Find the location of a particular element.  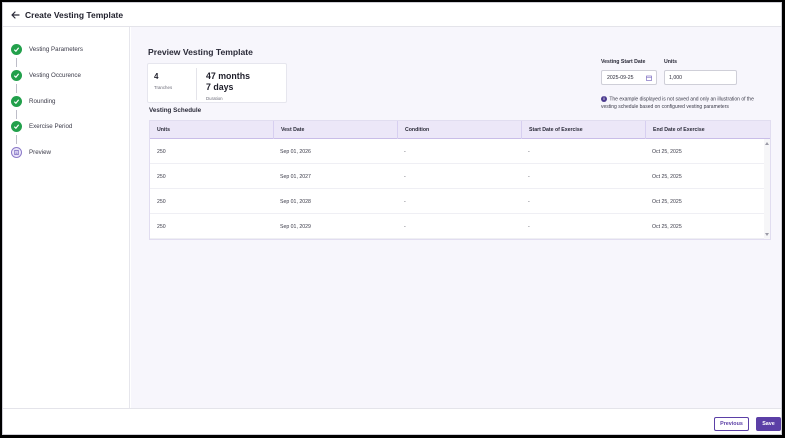

step-preview: Preview is located at coordinates (31, 152).